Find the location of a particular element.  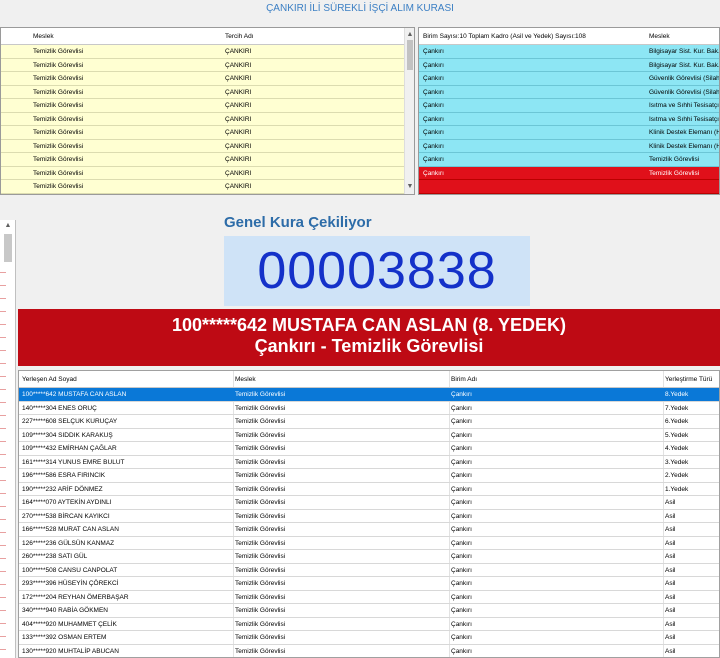

cell-ad-soyad: 166*****528 MURAT CAN ASLAN is located at coordinates (70, 529).